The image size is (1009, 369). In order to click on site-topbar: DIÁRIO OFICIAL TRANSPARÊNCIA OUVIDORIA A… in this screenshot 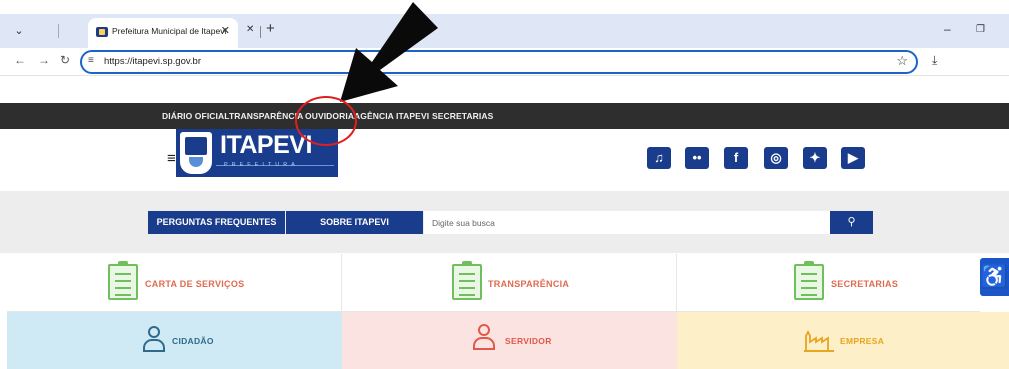, I will do `click(504, 116)`.